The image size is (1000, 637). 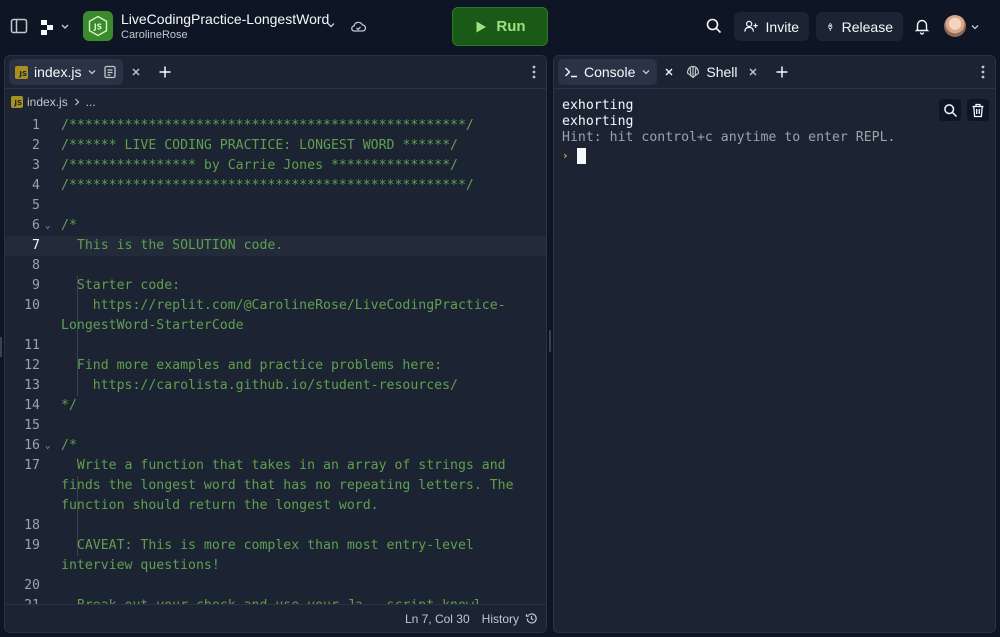 What do you see at coordinates (510, 619) in the screenshot?
I see `history-button: History` at bounding box center [510, 619].